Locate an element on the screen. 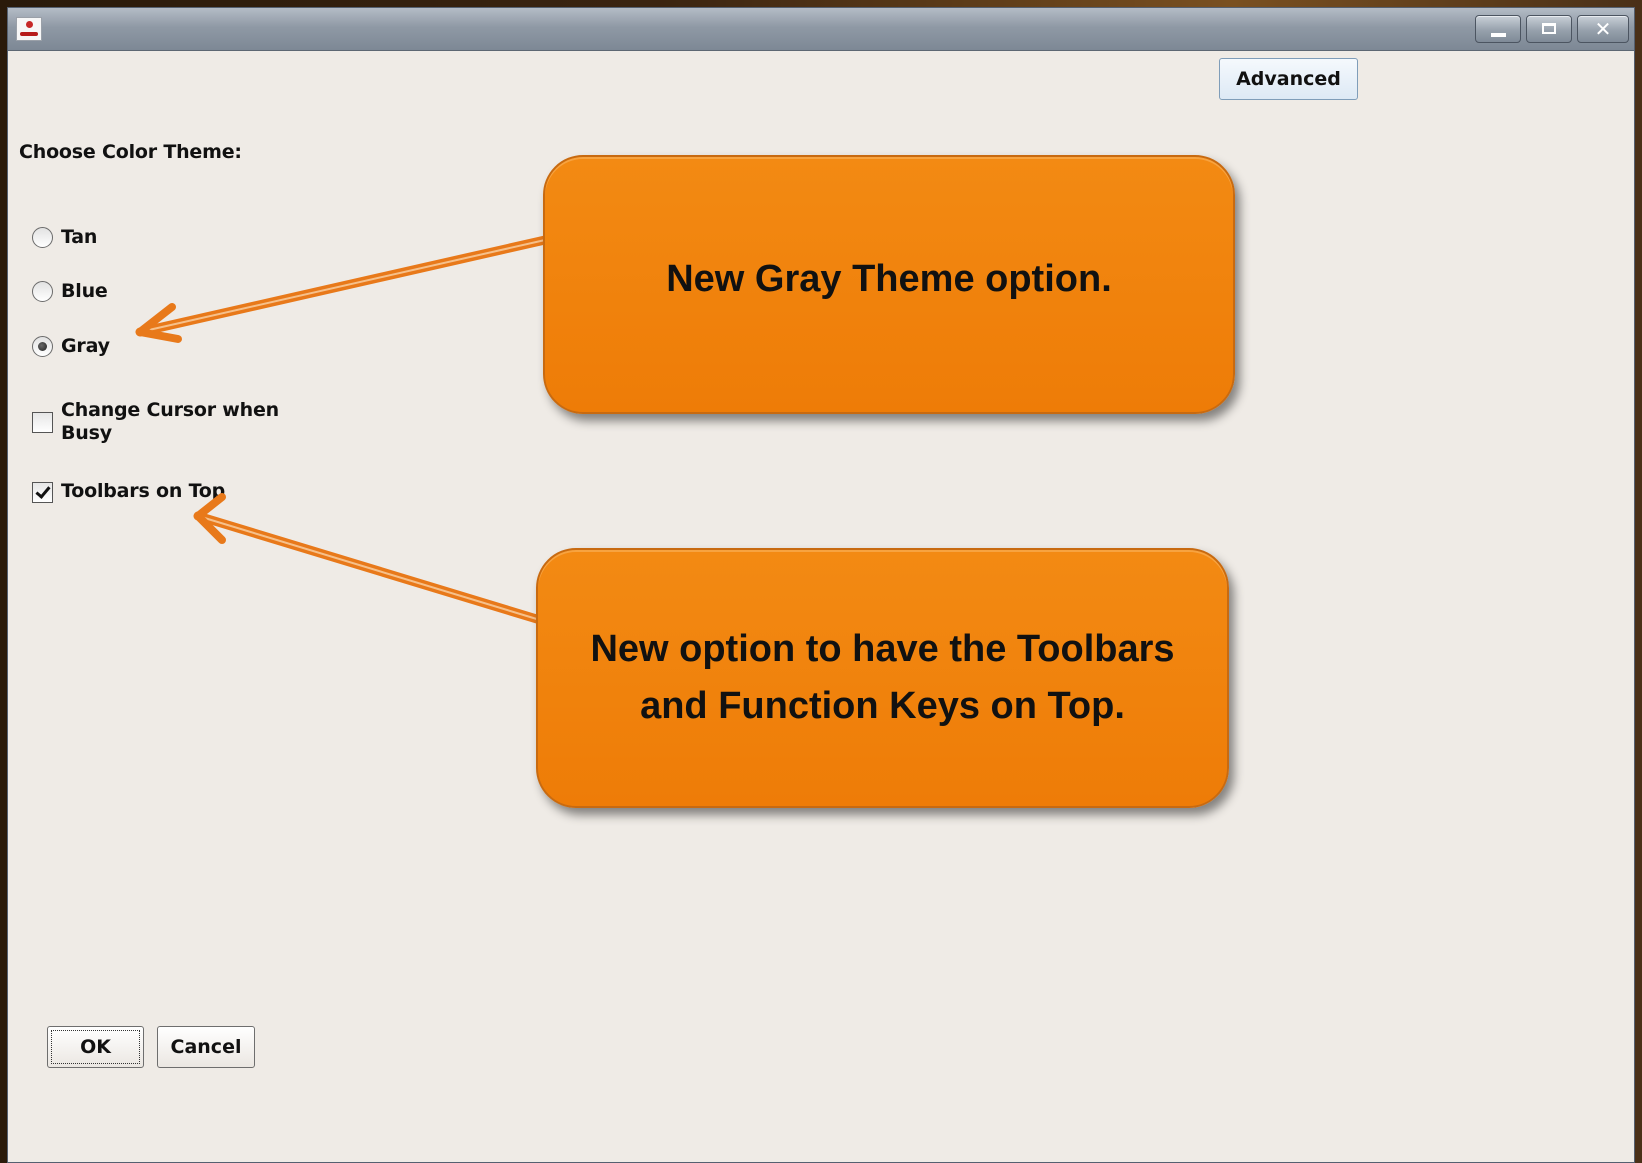 This screenshot has width=1642, height=1163. advanced-button: Advanced is located at coordinates (1288, 79).